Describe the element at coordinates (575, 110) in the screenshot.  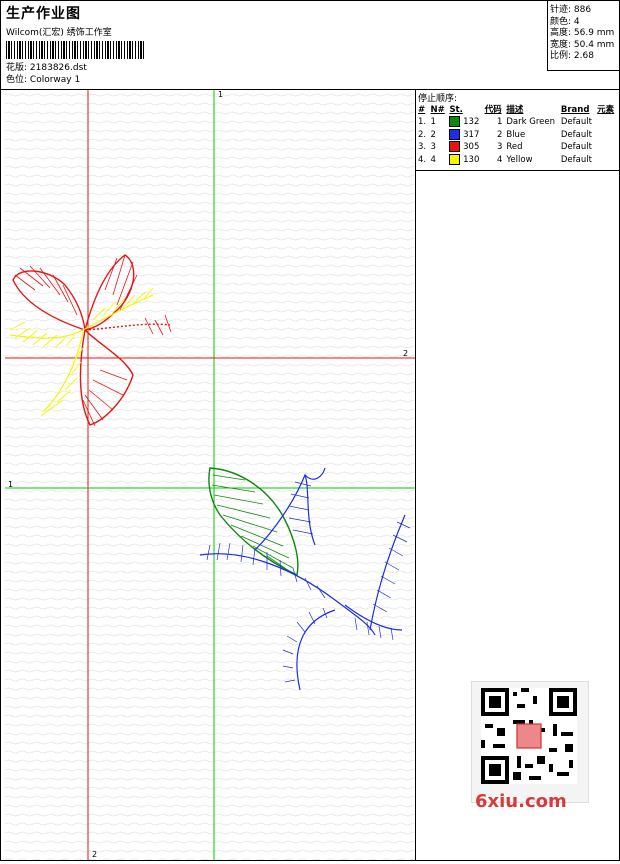
I see `col-brand: Brand` at that location.